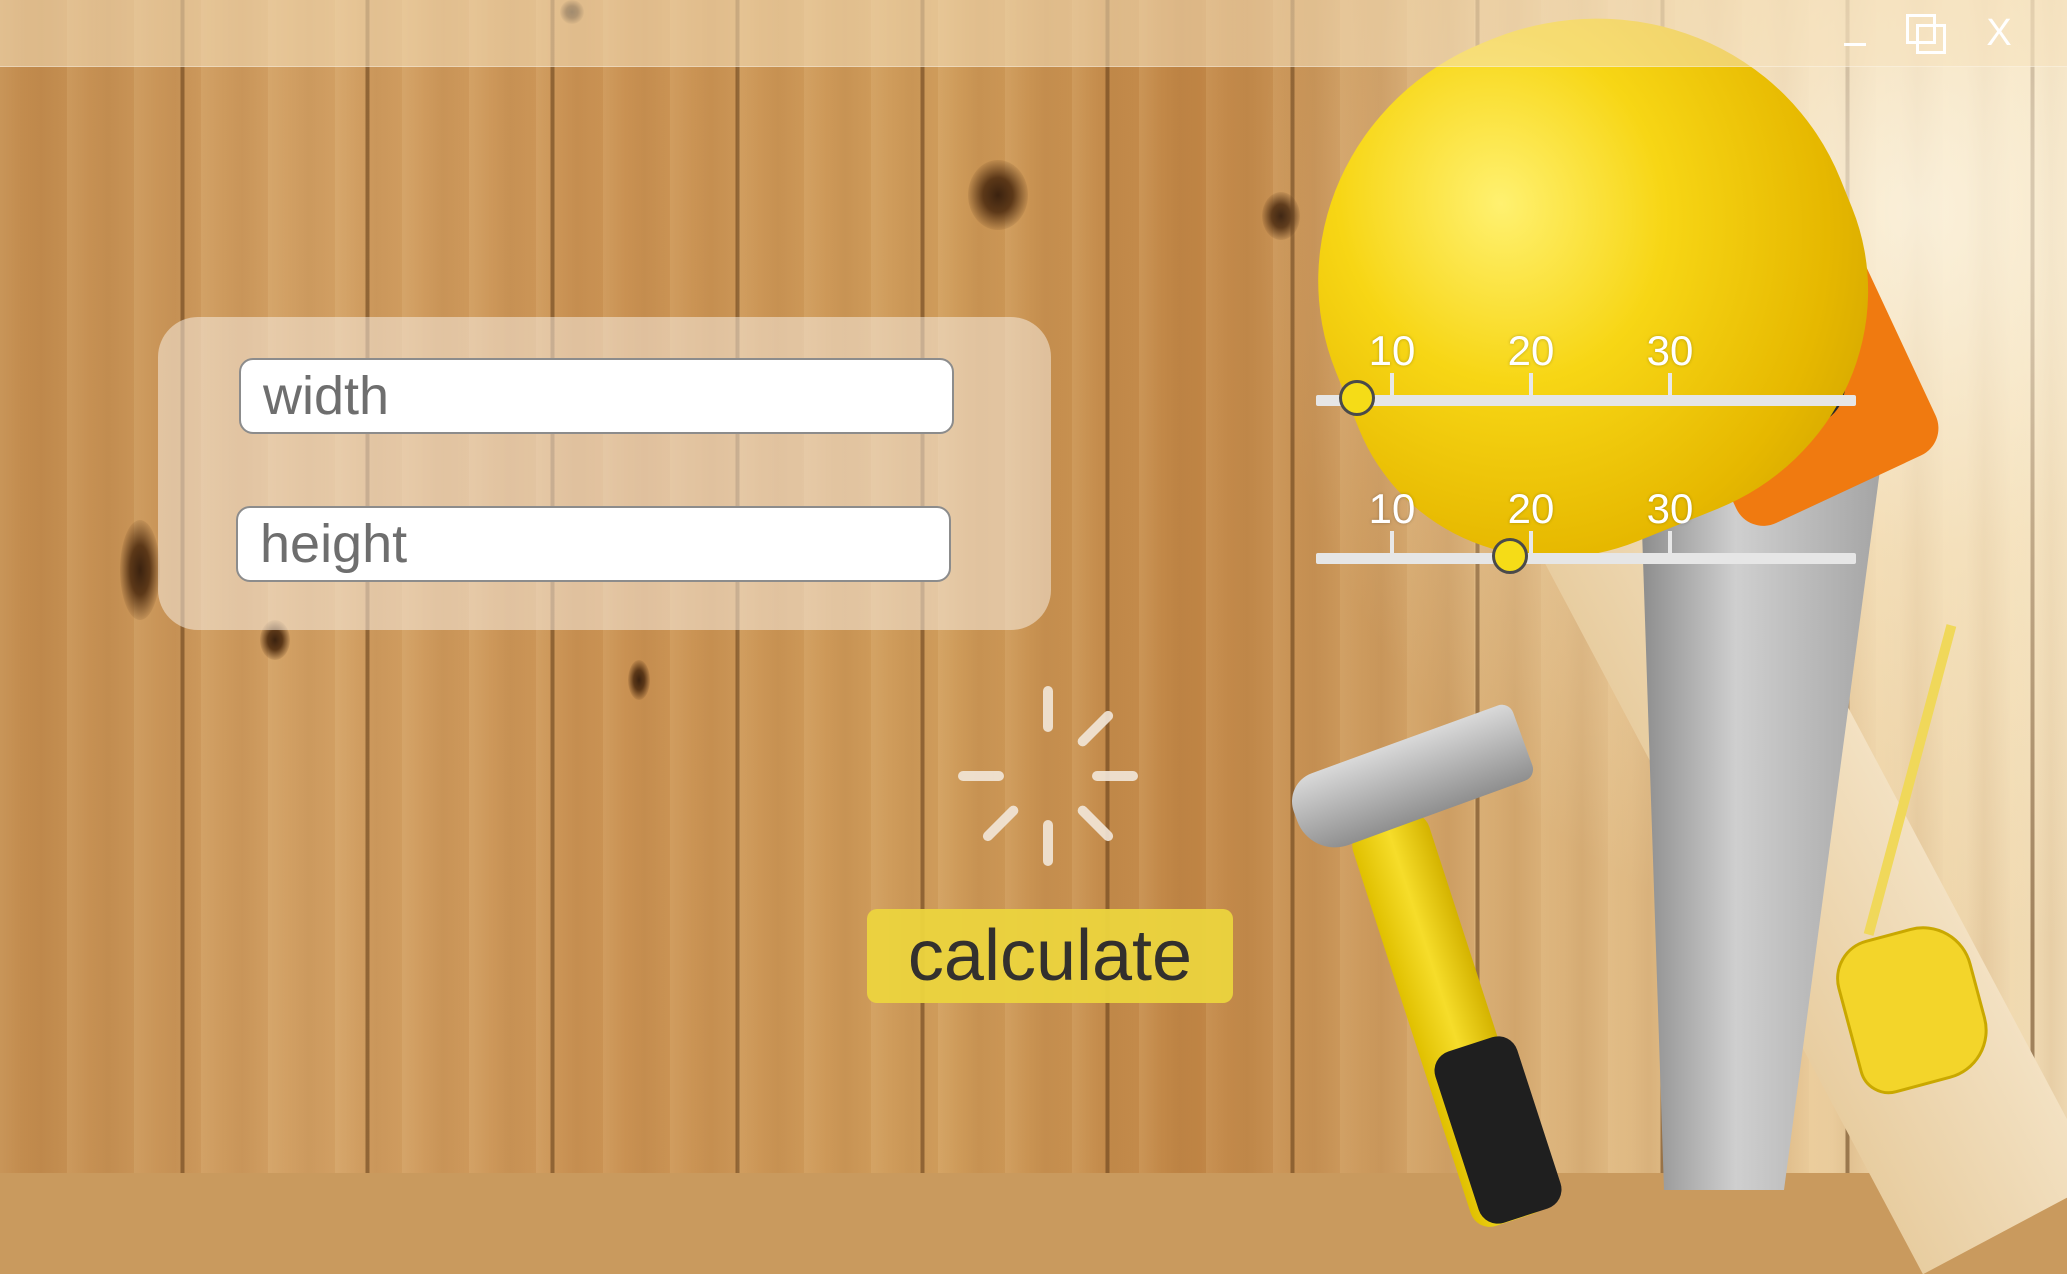 This screenshot has height=1274, width=2067. Describe the element at coordinates (1586, 371) in the screenshot. I see `width-slider: 10 20 30` at that location.